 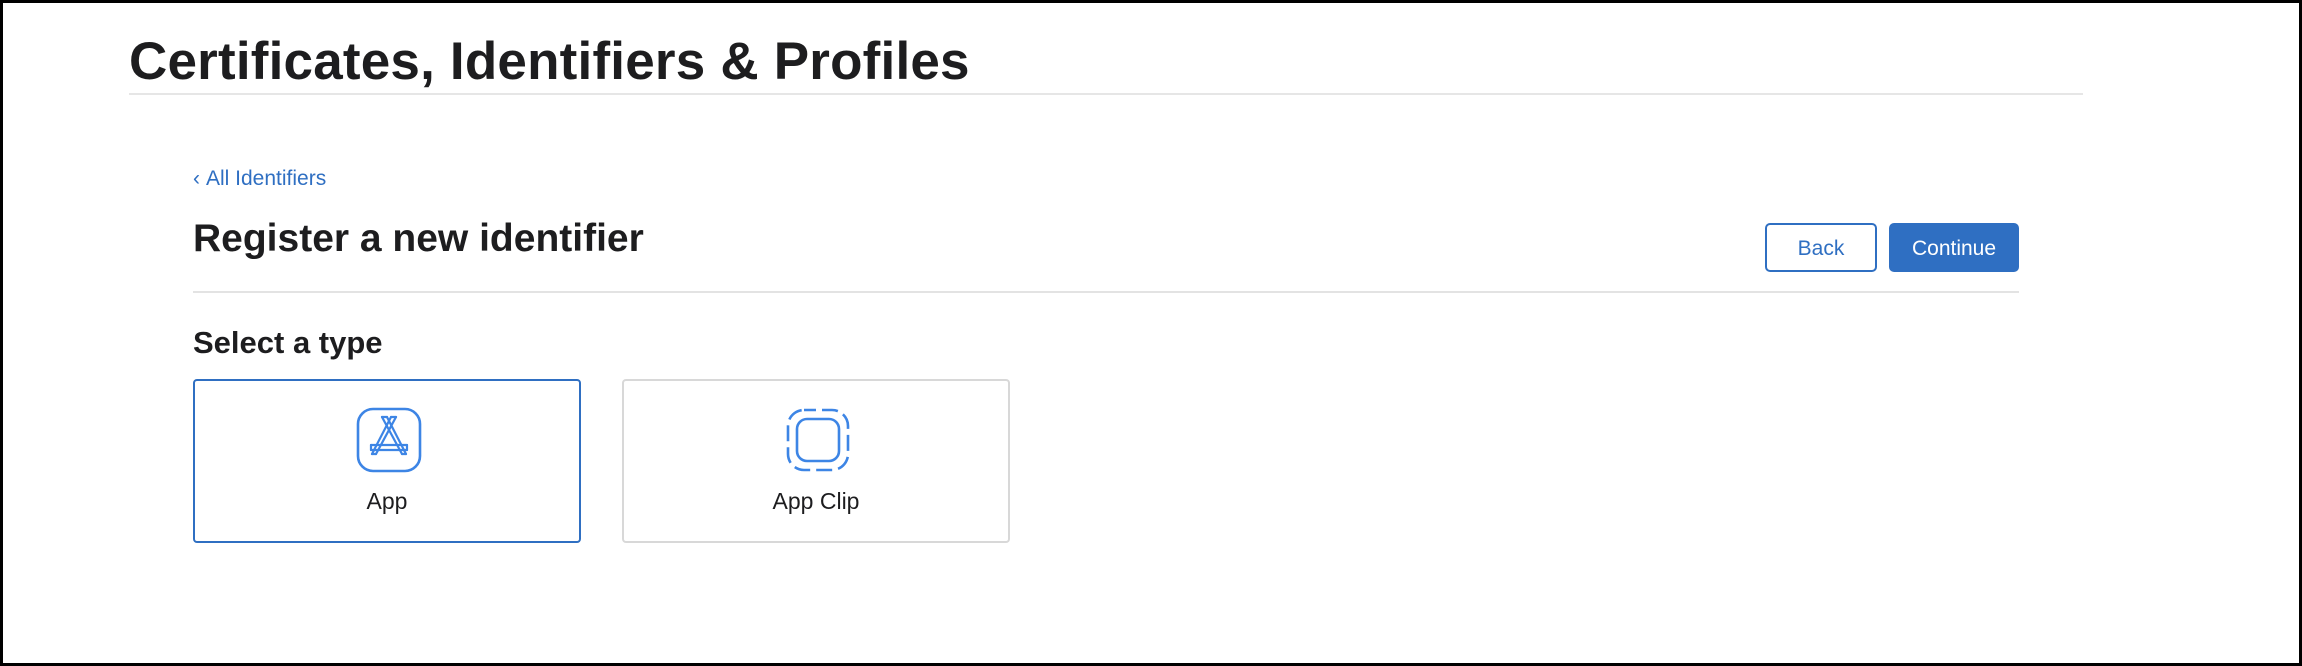 I want to click on type-option-label: App Clip, so click(x=816, y=501).